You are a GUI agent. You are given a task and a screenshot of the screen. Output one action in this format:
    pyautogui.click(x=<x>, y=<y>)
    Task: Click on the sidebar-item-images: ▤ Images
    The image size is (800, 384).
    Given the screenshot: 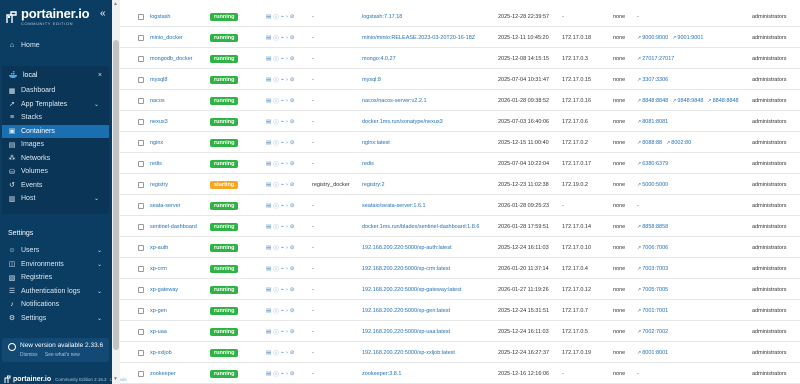 What is the action you would take?
    pyautogui.click(x=55, y=145)
    